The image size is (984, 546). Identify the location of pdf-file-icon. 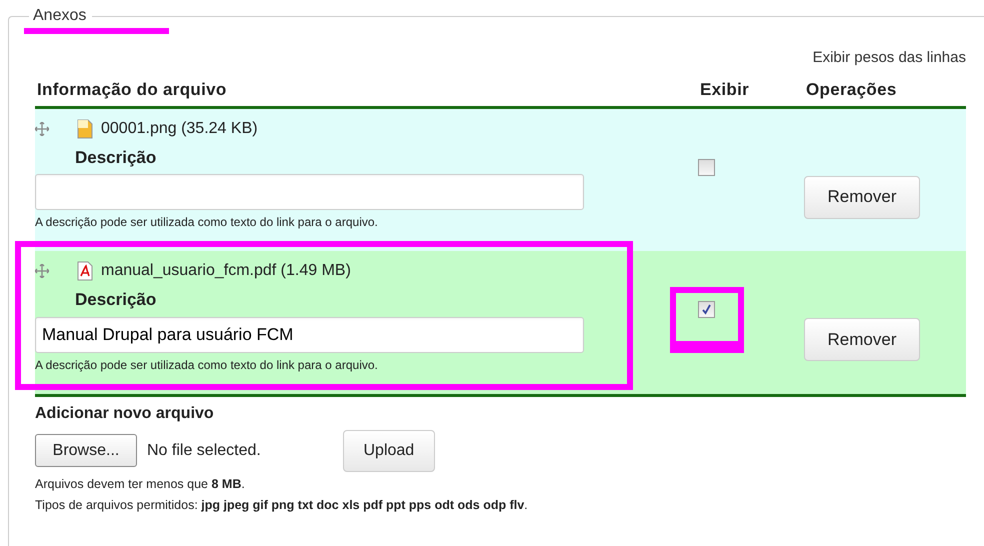
(85, 271).